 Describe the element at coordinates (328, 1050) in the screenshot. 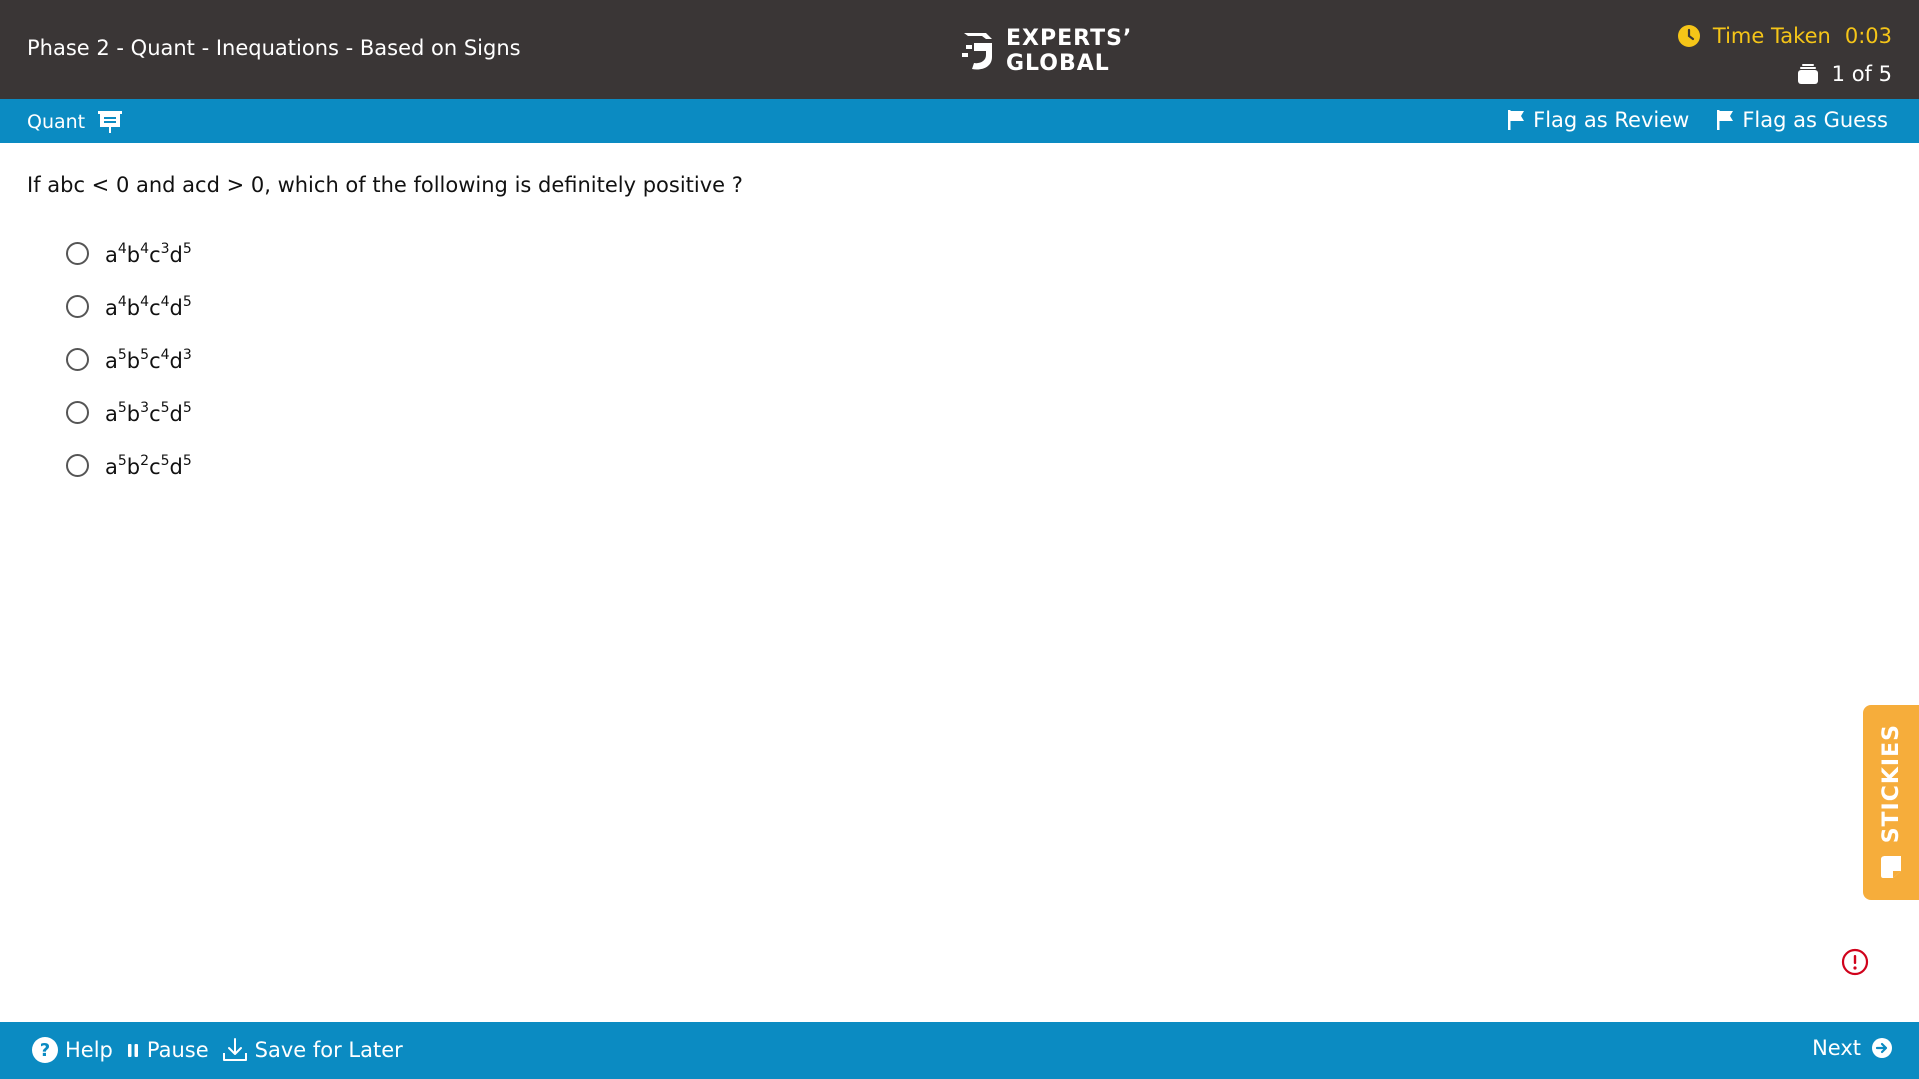

I see `save-label: Save for Later` at that location.